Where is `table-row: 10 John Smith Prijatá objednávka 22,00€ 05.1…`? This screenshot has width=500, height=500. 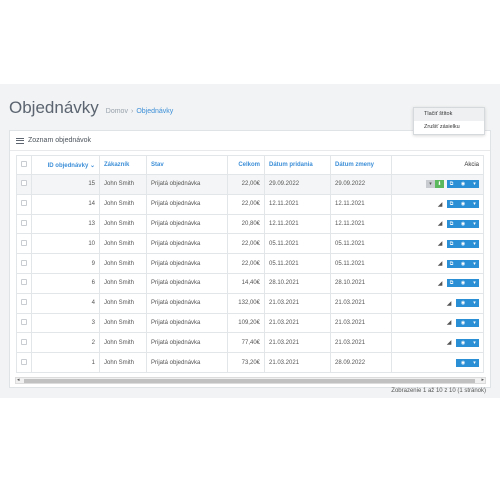
table-row: 10 John Smith Prijatá objednávka 22,00€ 05.1… is located at coordinates (250, 244).